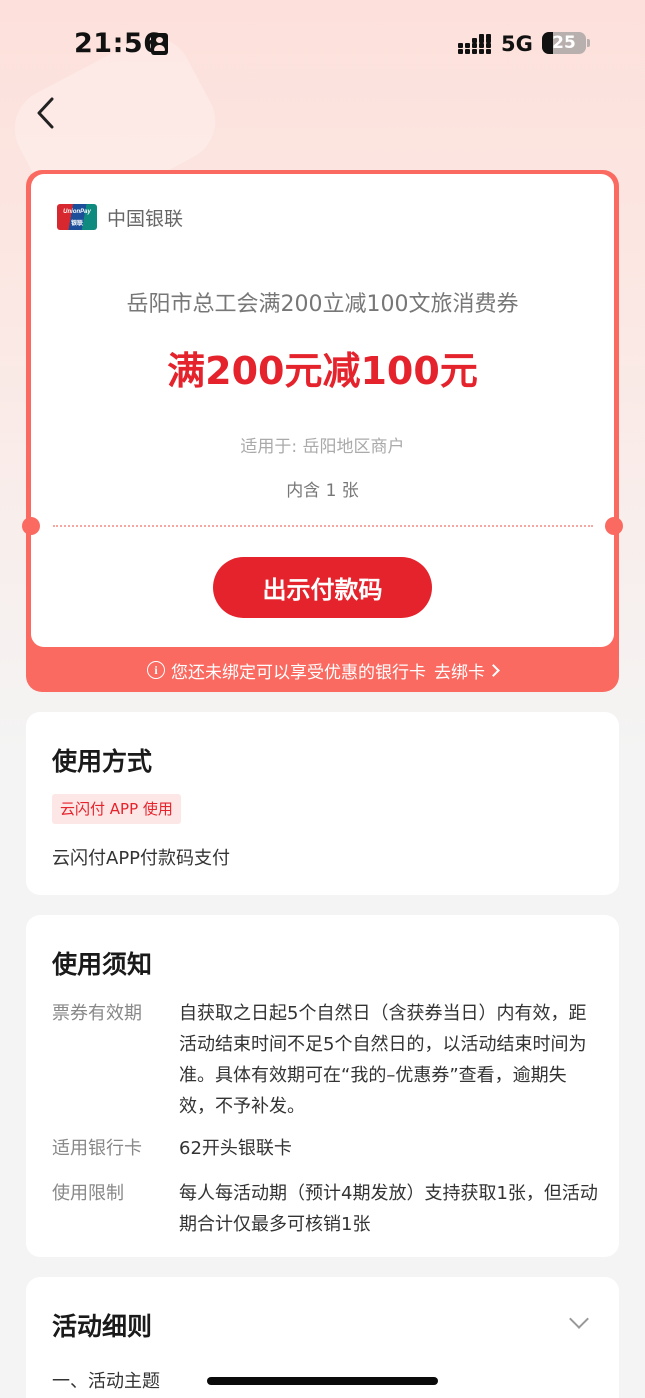  I want to click on bind-card-link-label: 去绑卡, so click(459, 672).